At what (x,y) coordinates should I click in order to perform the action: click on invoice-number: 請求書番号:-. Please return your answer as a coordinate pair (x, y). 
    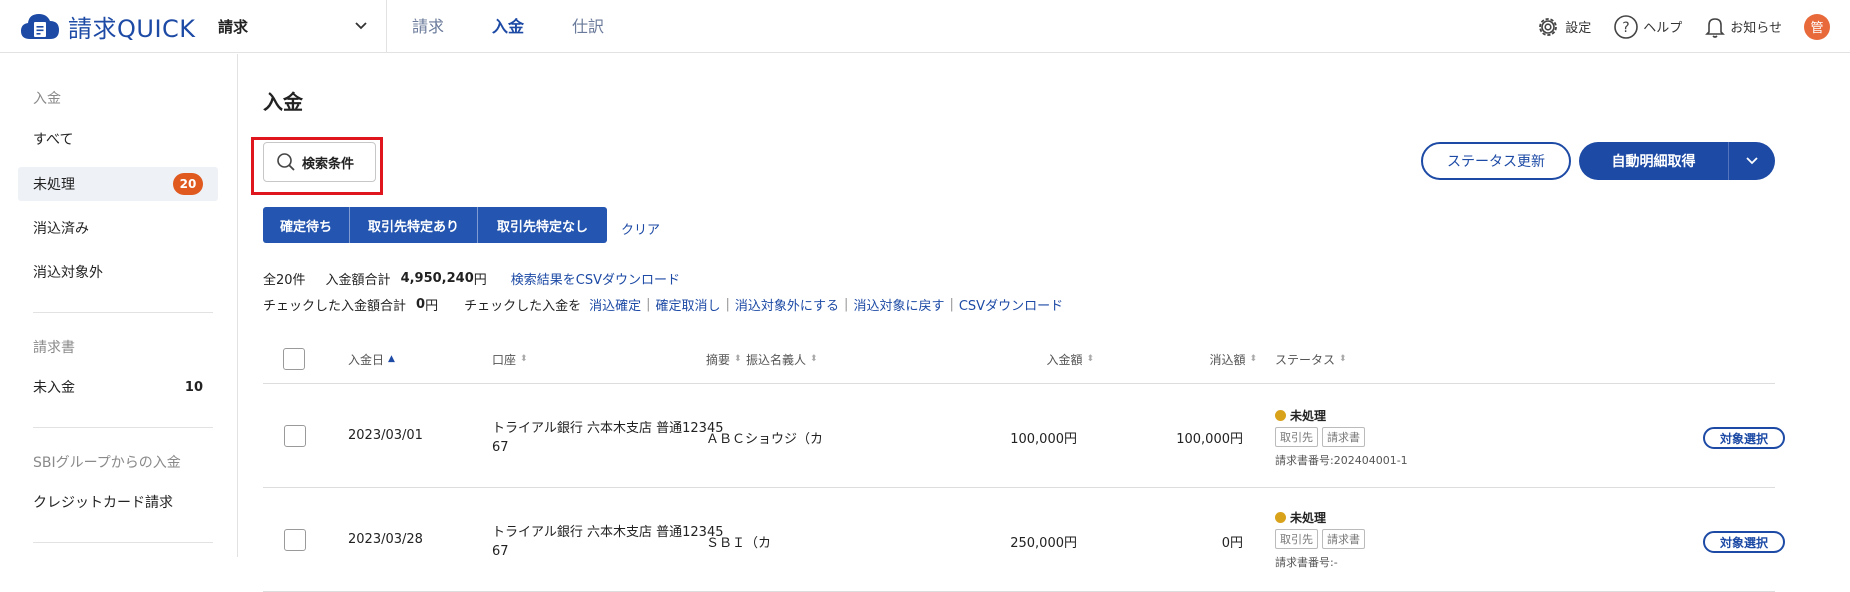
    Looking at the image, I should click on (1306, 562).